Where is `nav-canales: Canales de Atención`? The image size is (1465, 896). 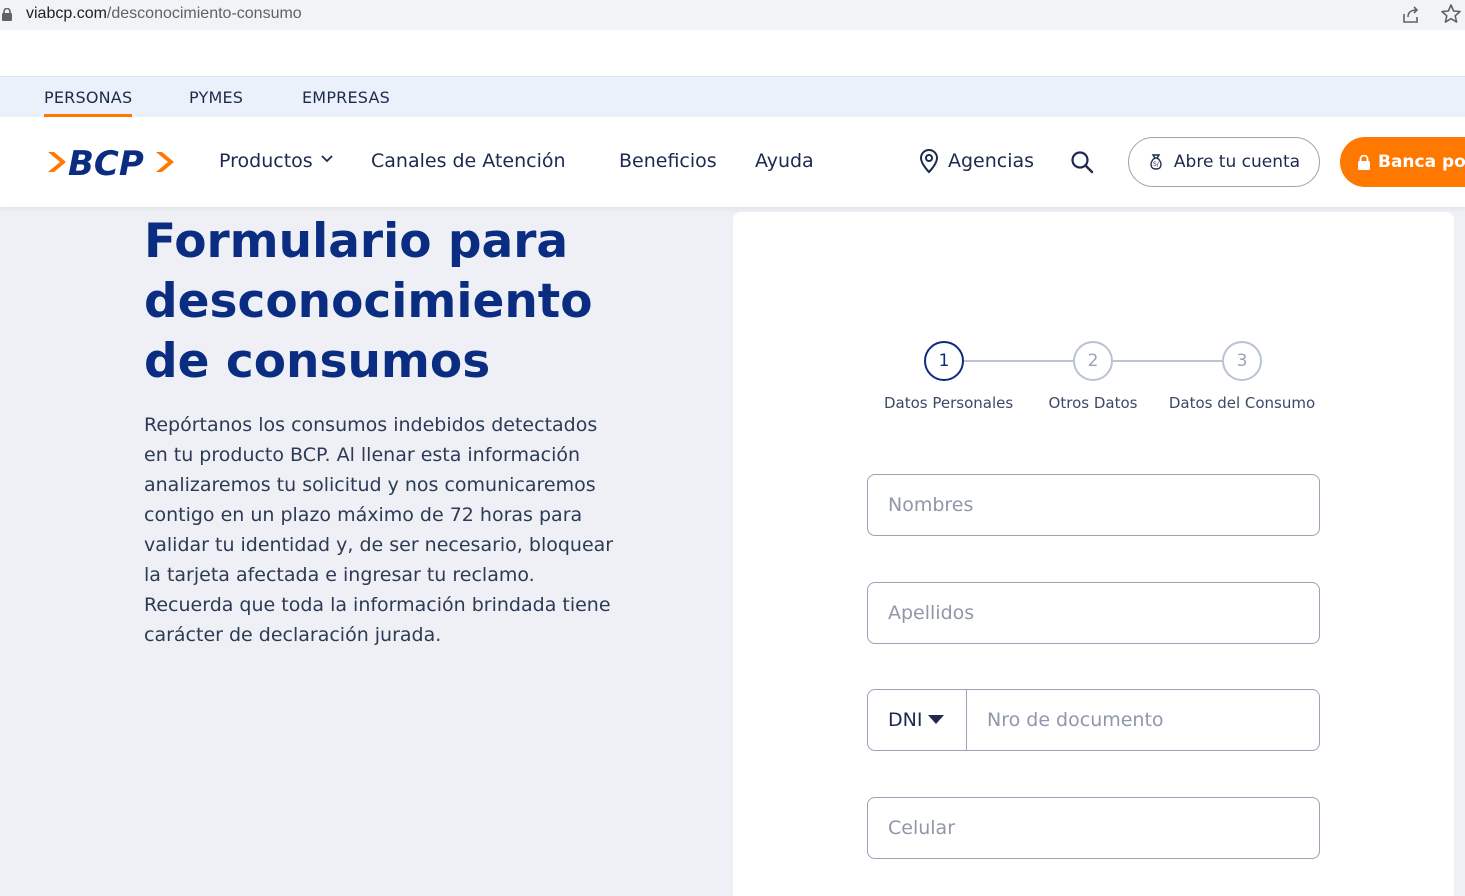
nav-canales: Canales de Atención is located at coordinates (468, 161).